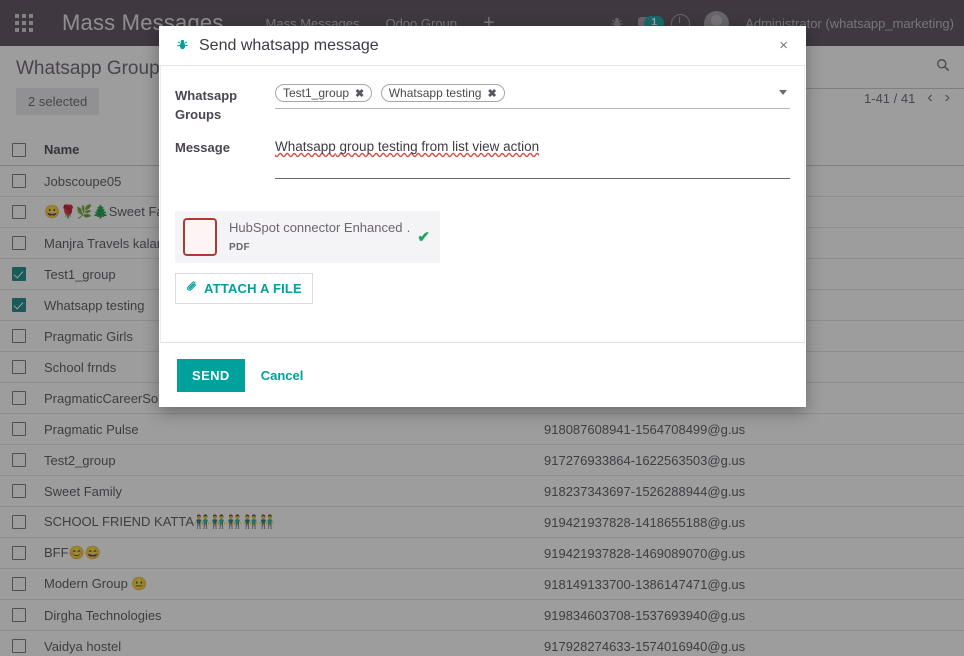 The height and width of the screenshot is (656, 964). What do you see at coordinates (783, 92) in the screenshot?
I see `chevron-down-icon` at bounding box center [783, 92].